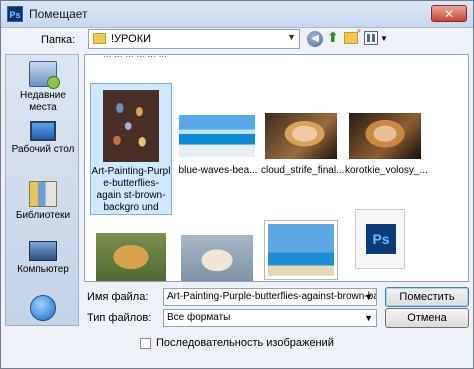  I want to click on filetype-label: Тип файлов:, so click(119, 318).